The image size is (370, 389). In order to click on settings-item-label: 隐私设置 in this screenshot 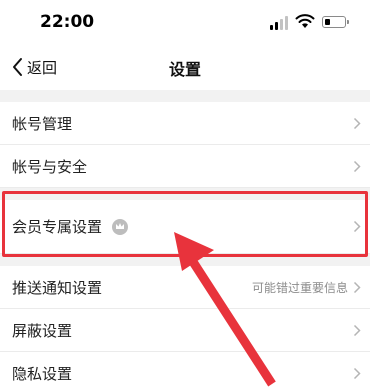, I will do `click(42, 373)`.